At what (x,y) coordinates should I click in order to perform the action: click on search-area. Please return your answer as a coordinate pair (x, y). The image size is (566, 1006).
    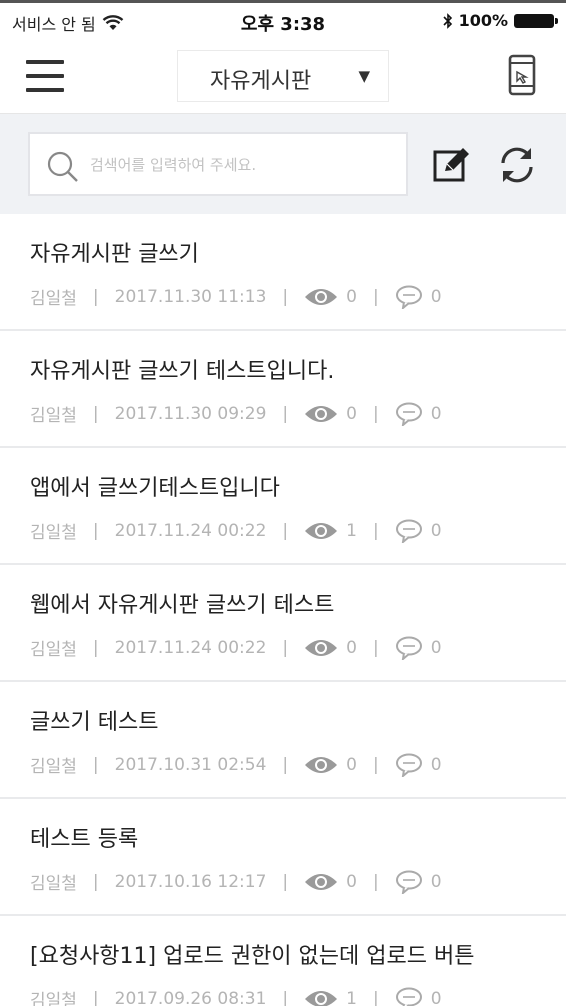
    Looking at the image, I should click on (283, 164).